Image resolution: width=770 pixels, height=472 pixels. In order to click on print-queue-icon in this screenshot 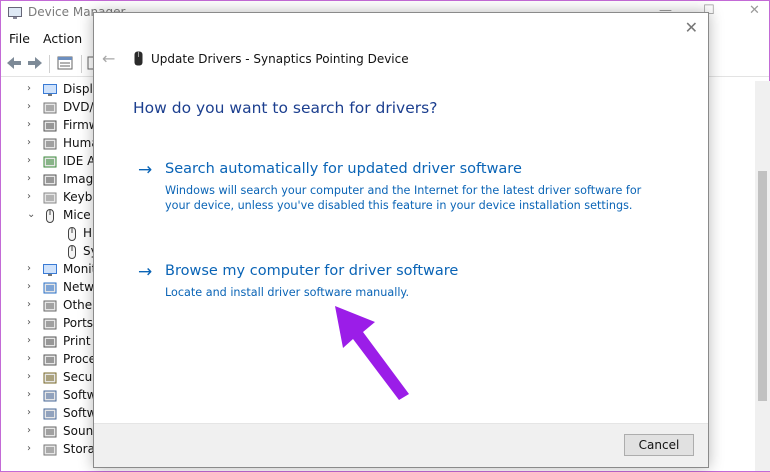, I will do `click(50, 342)`.